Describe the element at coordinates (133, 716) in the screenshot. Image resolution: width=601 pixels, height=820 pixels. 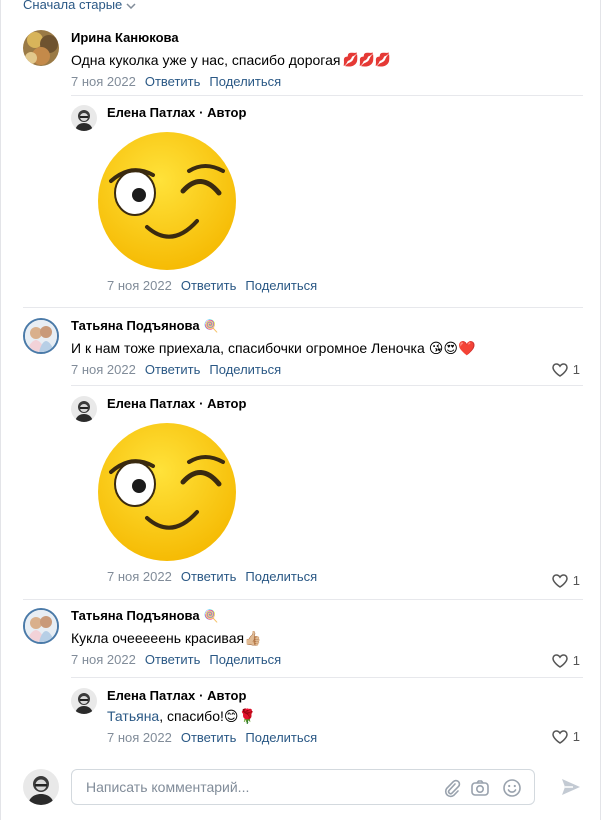
I see `mention-link: Татьяна` at that location.